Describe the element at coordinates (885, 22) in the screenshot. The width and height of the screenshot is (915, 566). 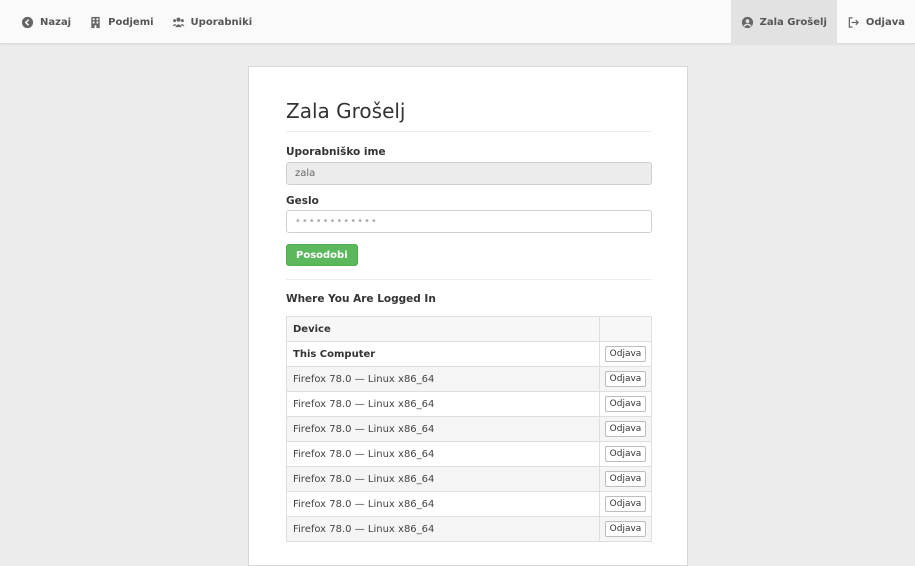
I see `logout-label: Odjava` at that location.